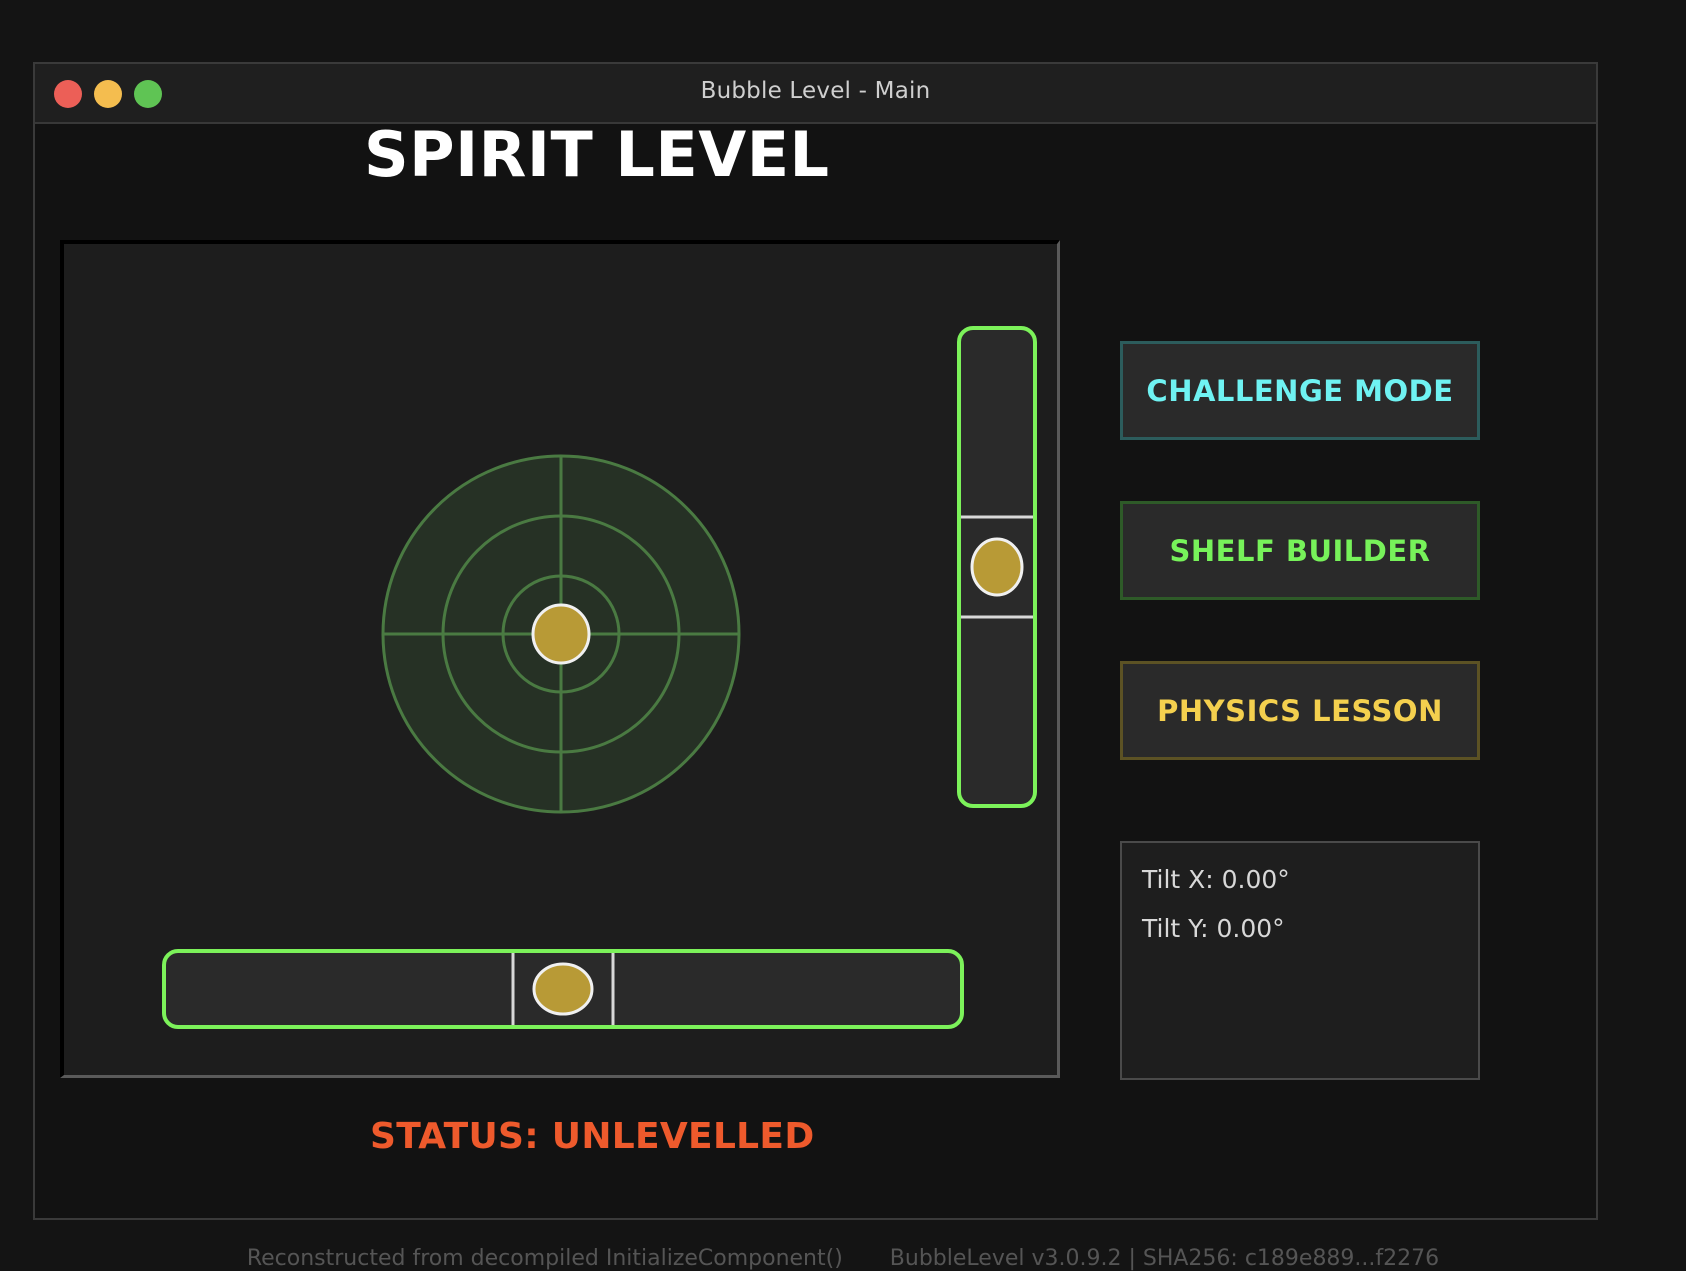 The height and width of the screenshot is (1271, 1686). I want to click on horizontal-vial-bubble, so click(563, 989).